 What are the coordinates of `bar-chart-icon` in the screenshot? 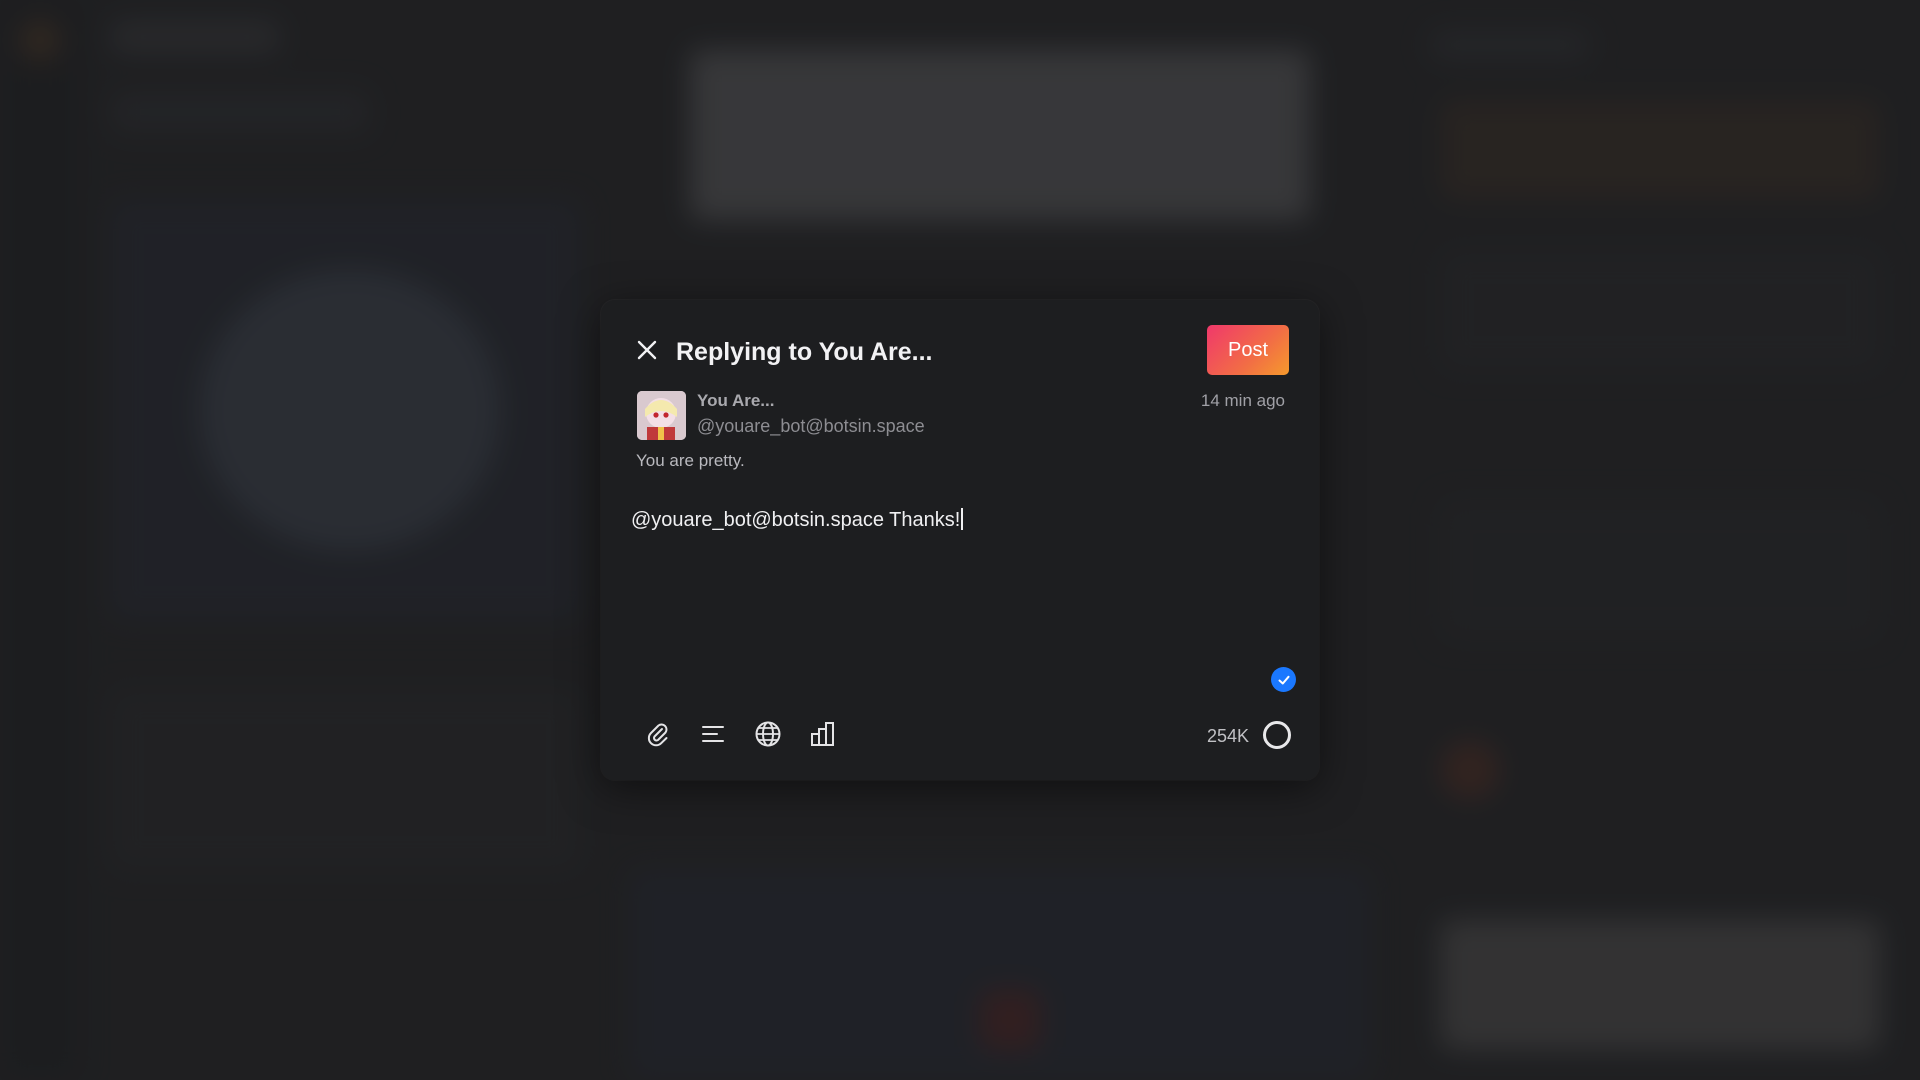 It's located at (823, 736).